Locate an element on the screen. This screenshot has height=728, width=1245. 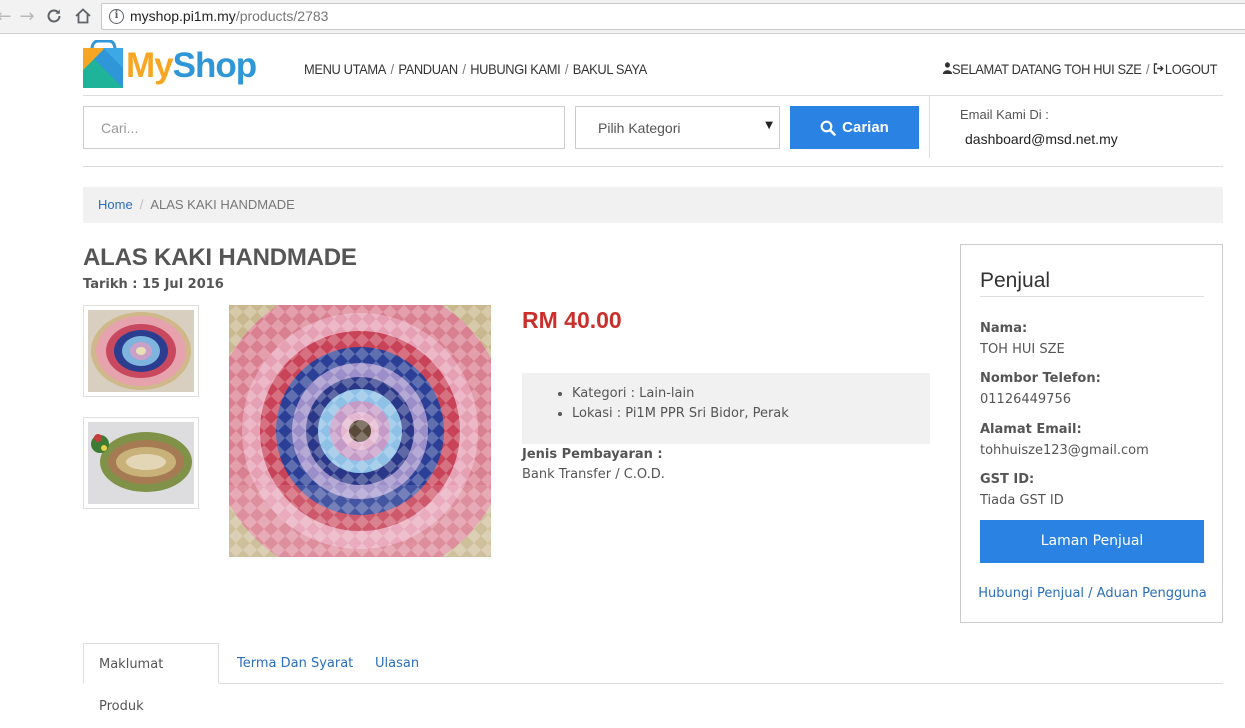
welcome-user-link: SELAMAT DATANG TOH HUI SZE is located at coordinates (1047, 69).